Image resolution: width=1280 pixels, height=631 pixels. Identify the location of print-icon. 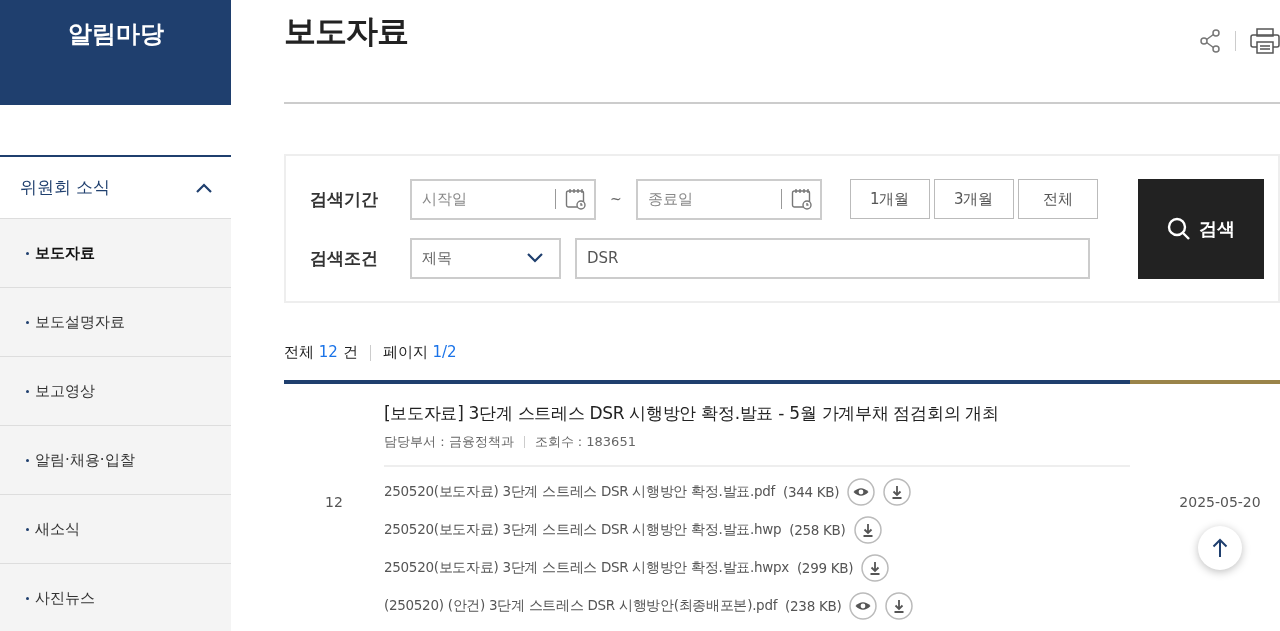
(1265, 41).